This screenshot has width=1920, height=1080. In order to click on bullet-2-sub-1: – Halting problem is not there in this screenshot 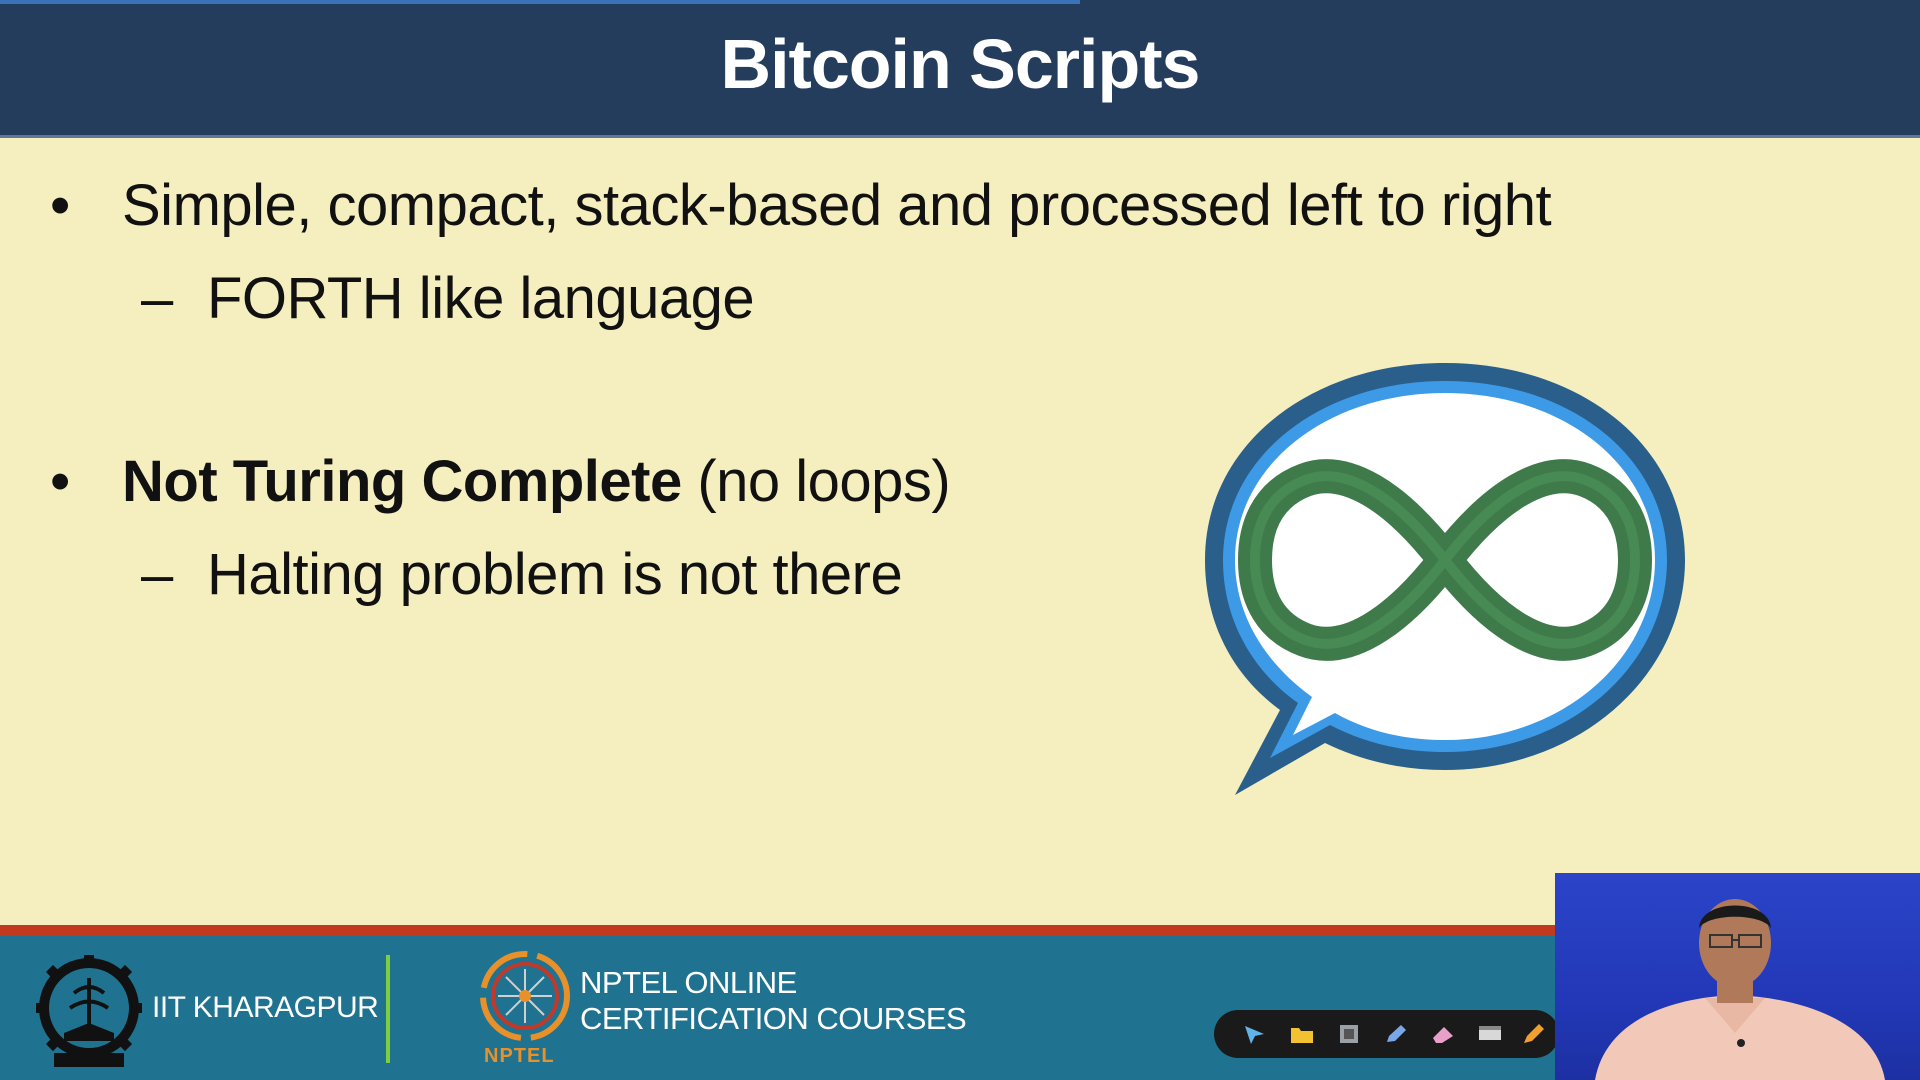, I will do `click(522, 574)`.